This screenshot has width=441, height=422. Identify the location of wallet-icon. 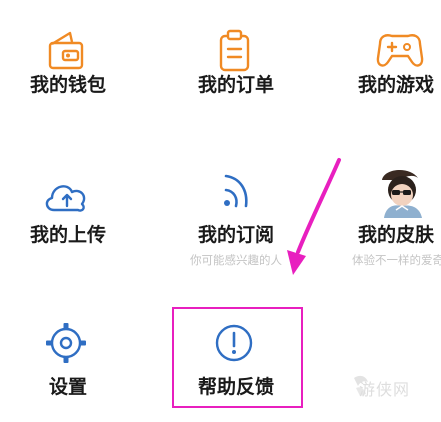
(66, 50).